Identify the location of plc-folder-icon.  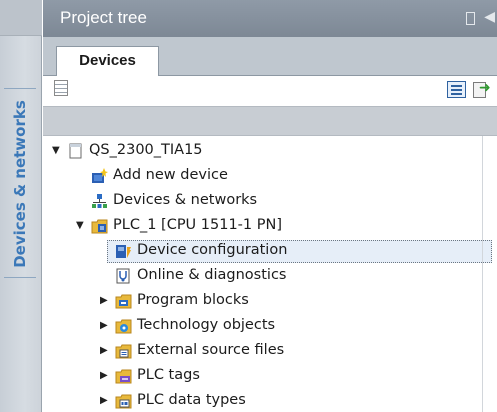
(99, 226).